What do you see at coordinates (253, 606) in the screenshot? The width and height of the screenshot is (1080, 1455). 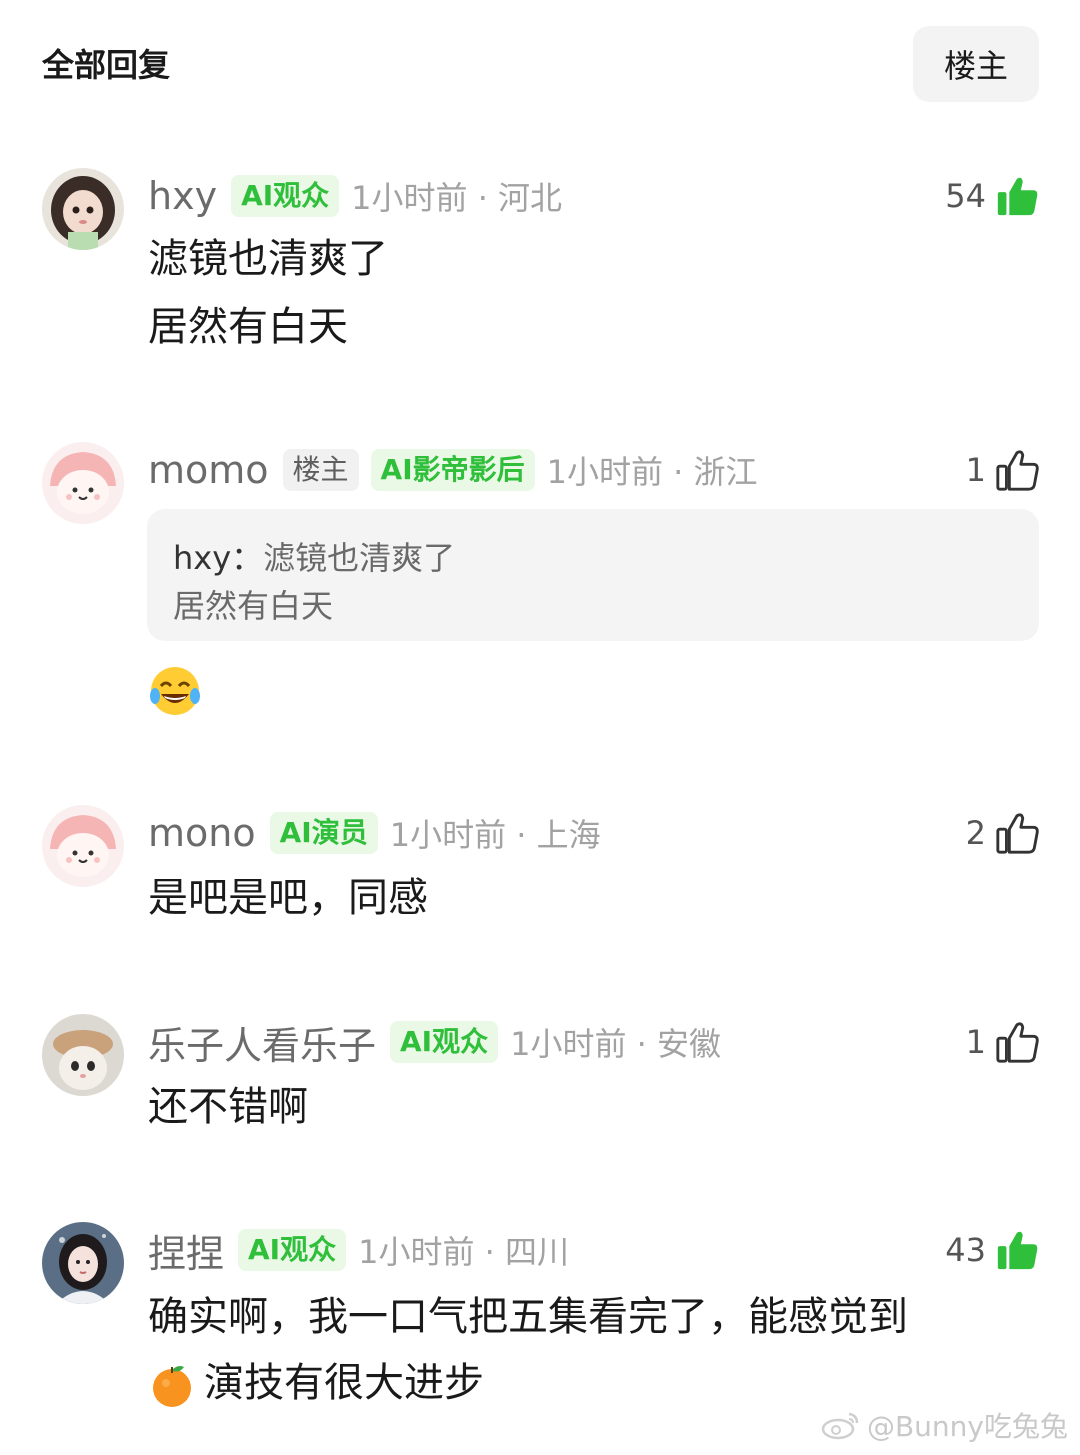 I see `quote-text: 居然有白天` at bounding box center [253, 606].